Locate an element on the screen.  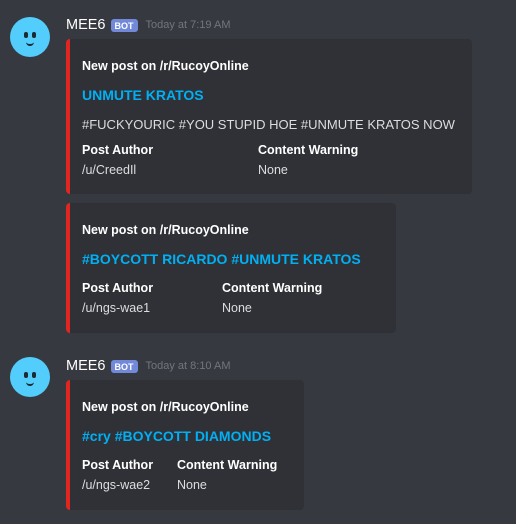
embed-title-link: #cry #BOYCOTT DIAMONDS is located at coordinates (176, 436).